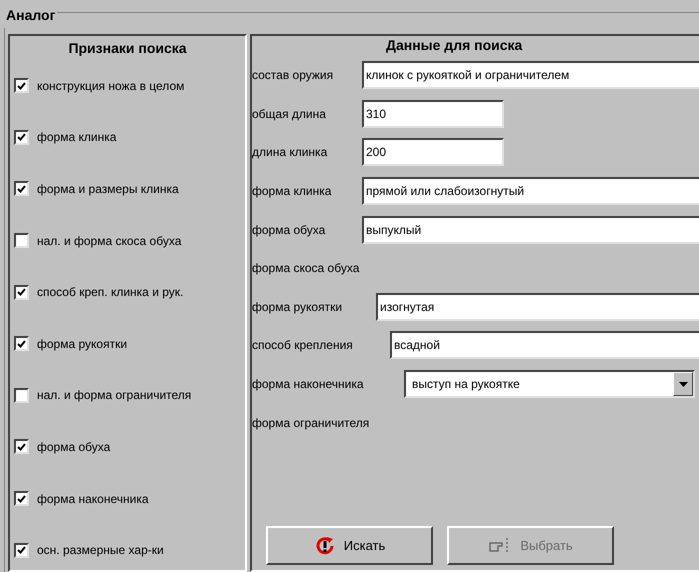 The height and width of the screenshot is (572, 699). I want to click on field-label: способ крепления, so click(302, 345).